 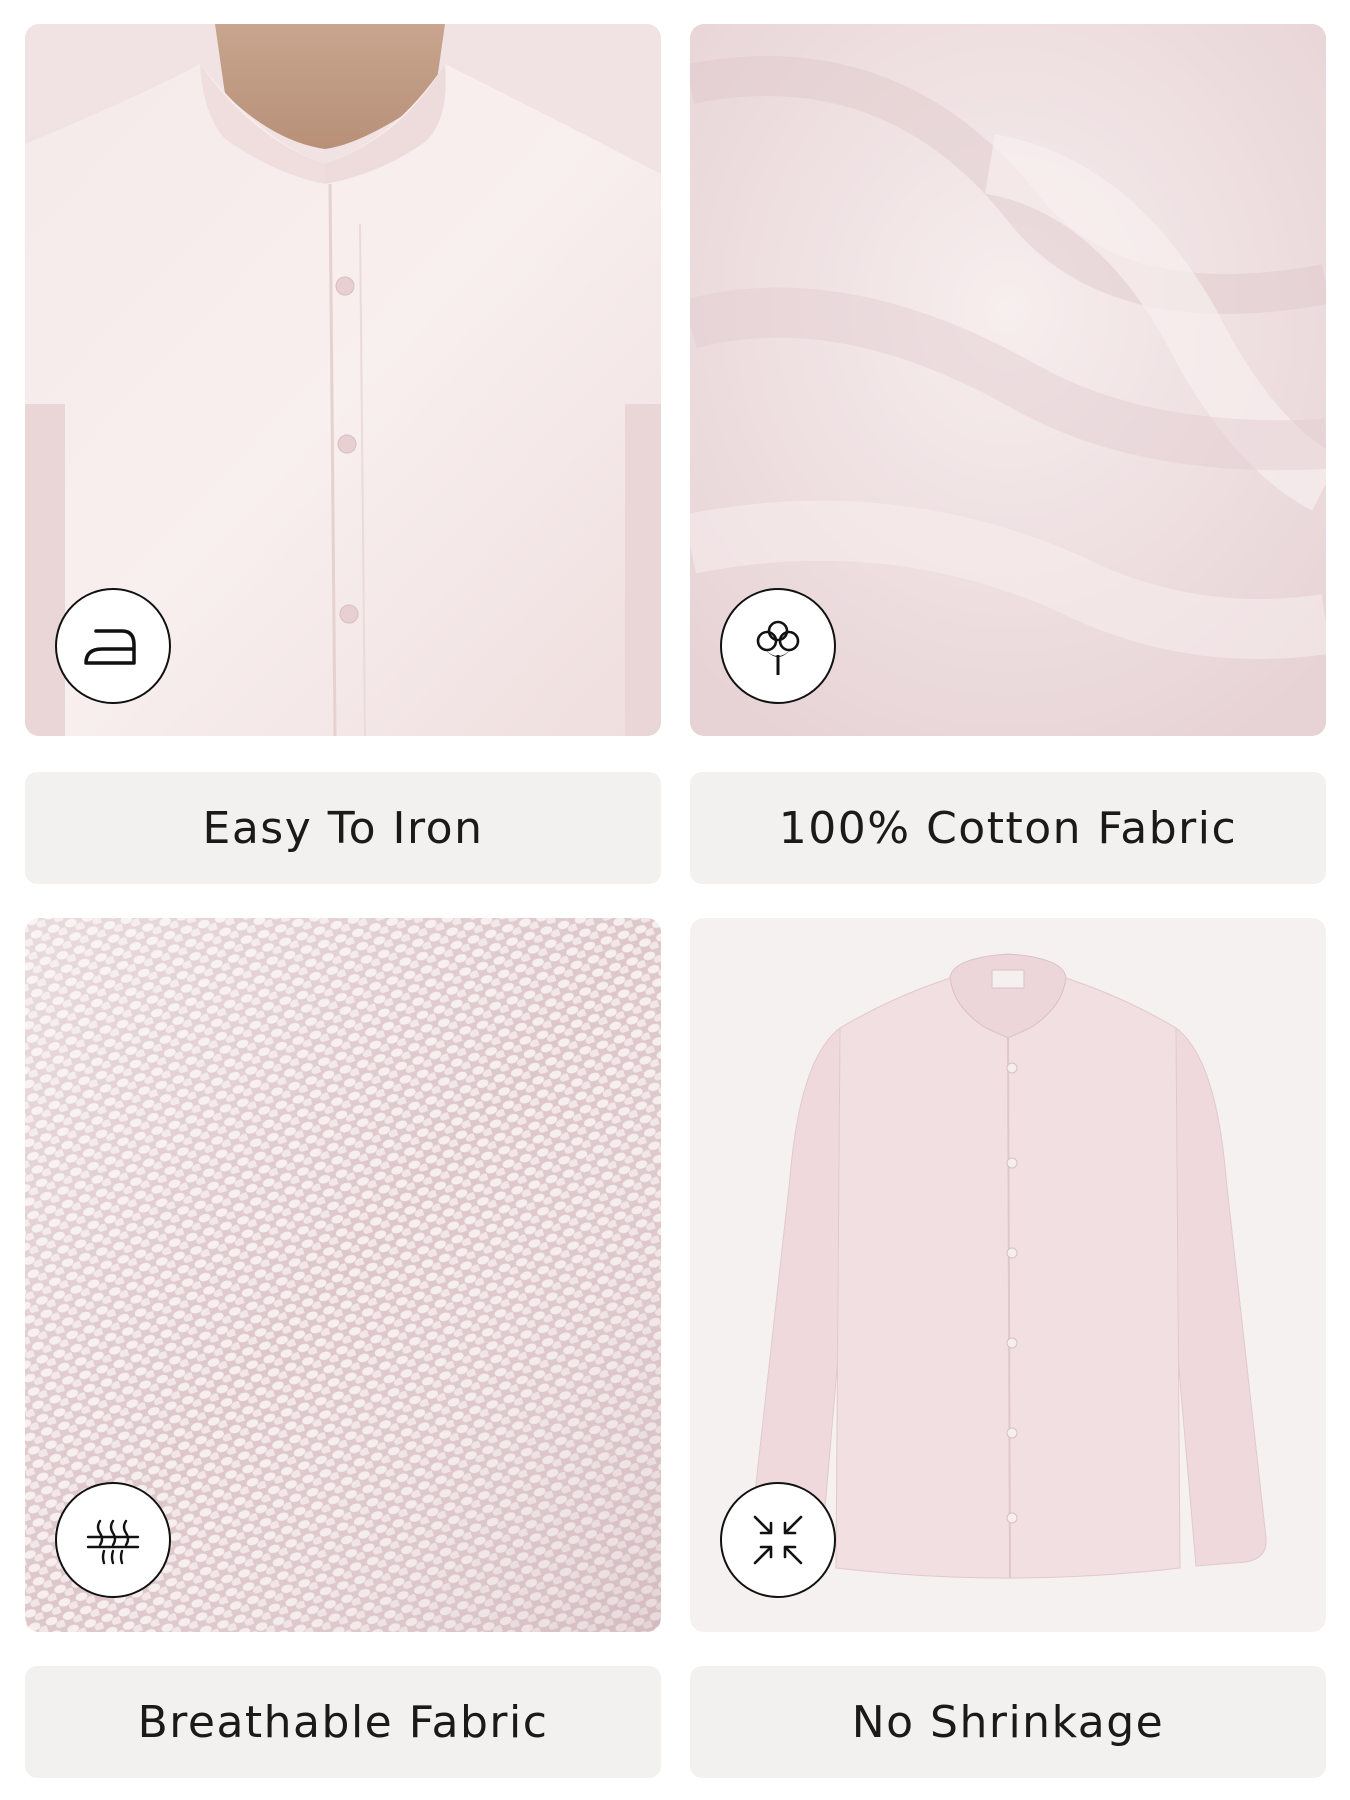 What do you see at coordinates (110, 647) in the screenshot?
I see `iron-icon` at bounding box center [110, 647].